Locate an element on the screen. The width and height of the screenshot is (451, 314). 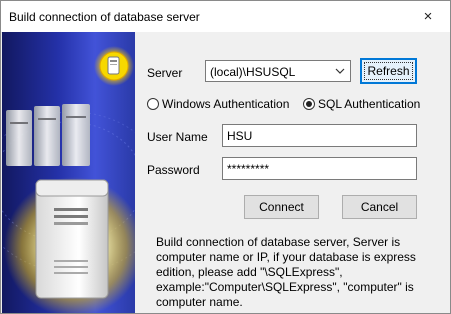
refresh-button-label: Refresh is located at coordinates (388, 71).